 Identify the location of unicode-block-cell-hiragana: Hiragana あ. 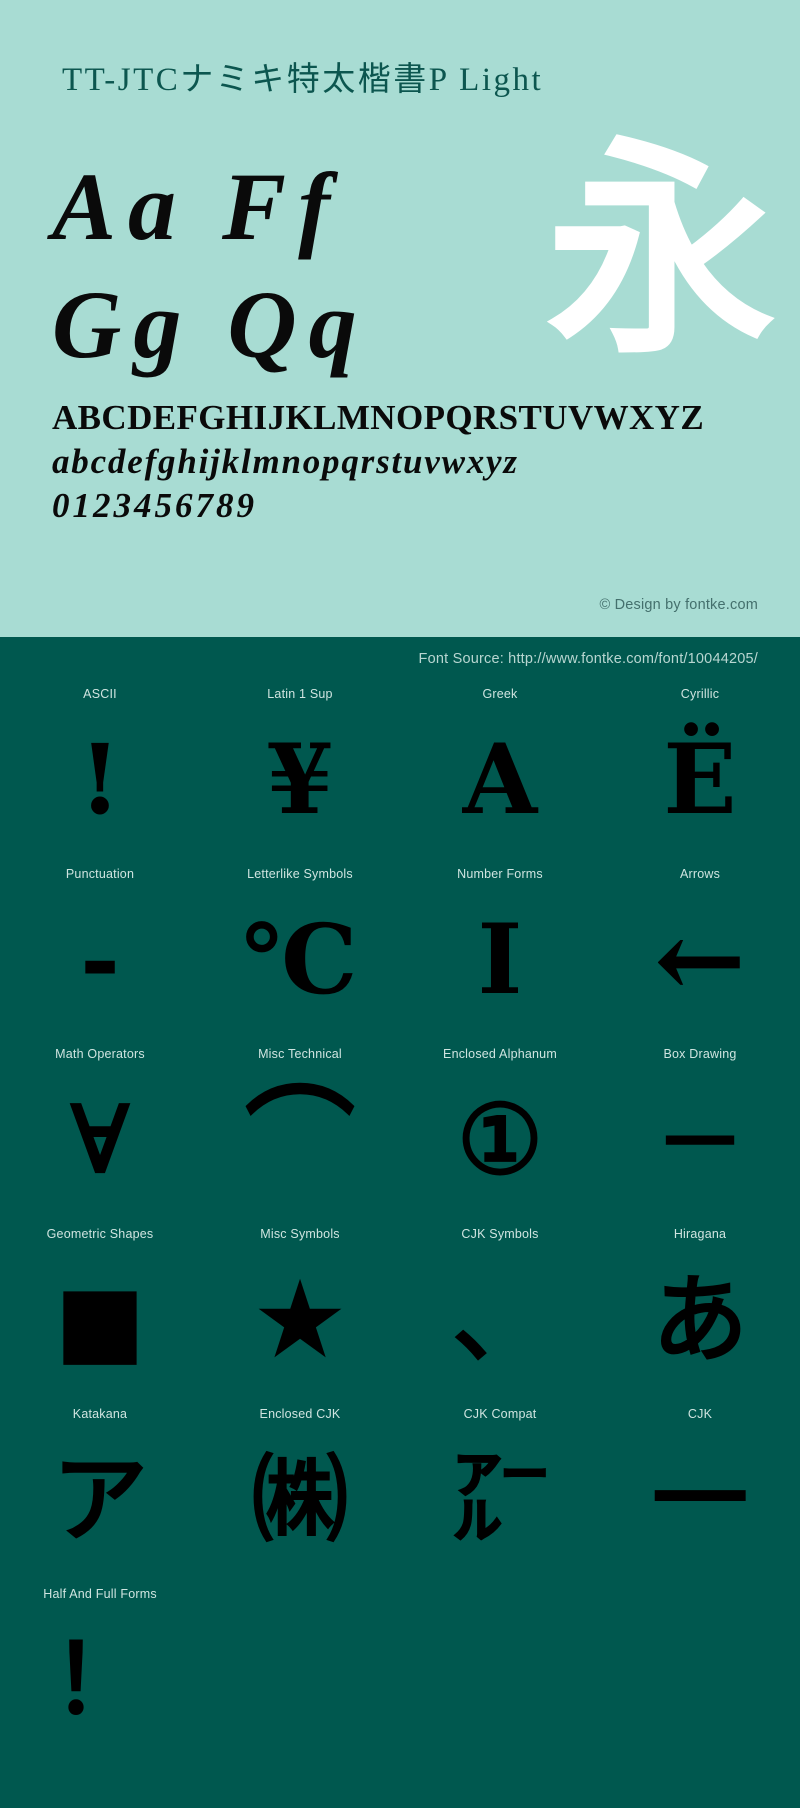
(700, 1317).